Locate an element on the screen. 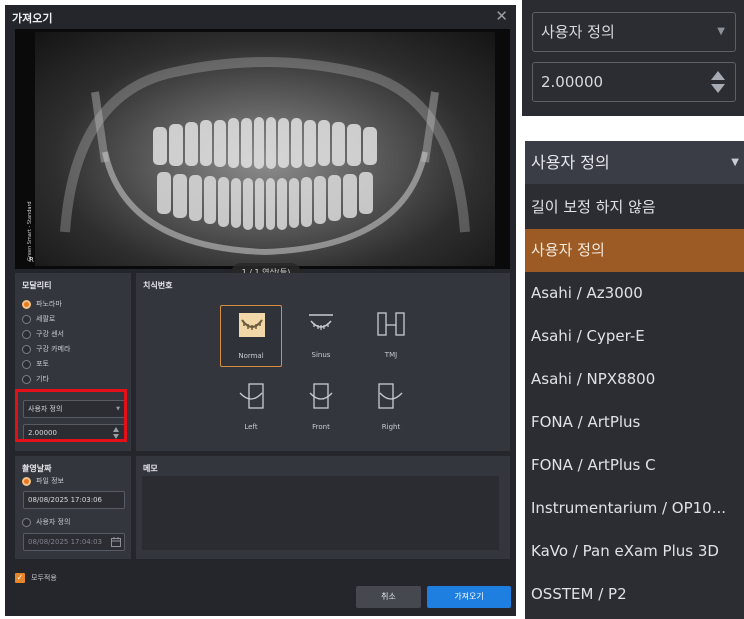 The height and width of the screenshot is (619, 744). tool-front: Front is located at coordinates (321, 408).